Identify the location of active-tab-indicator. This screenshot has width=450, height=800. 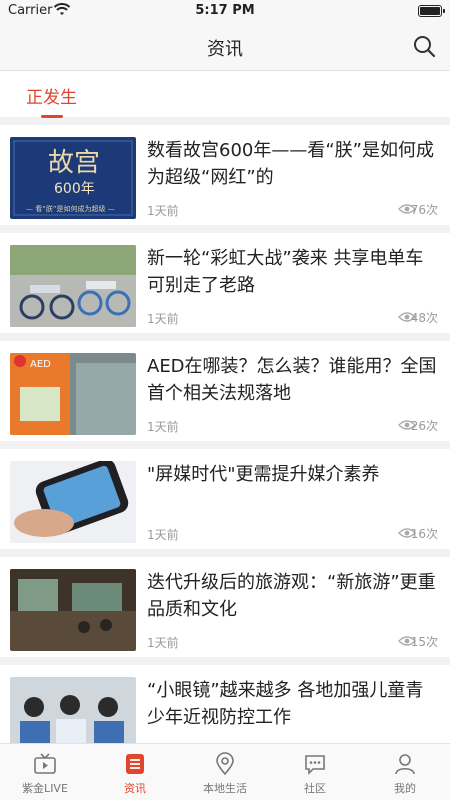
(51, 116).